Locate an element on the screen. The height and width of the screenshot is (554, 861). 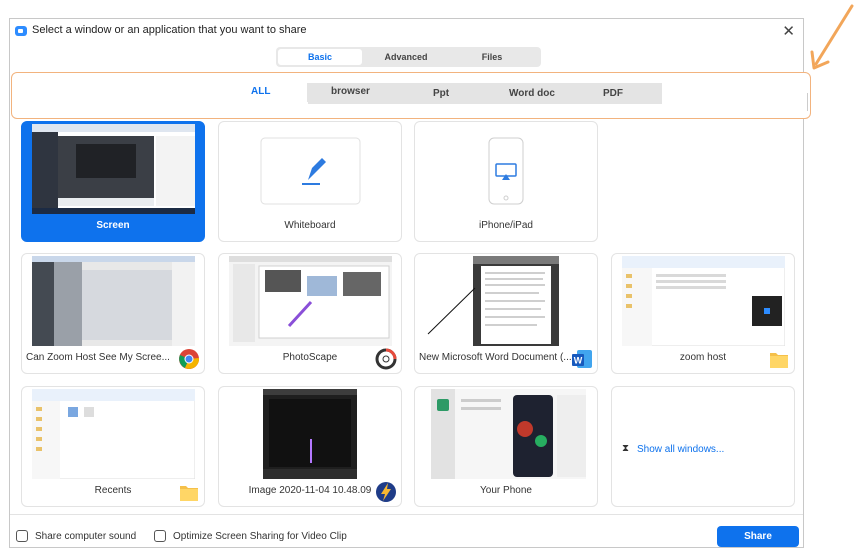
share-sound-checkbox is located at coordinates (22, 536).